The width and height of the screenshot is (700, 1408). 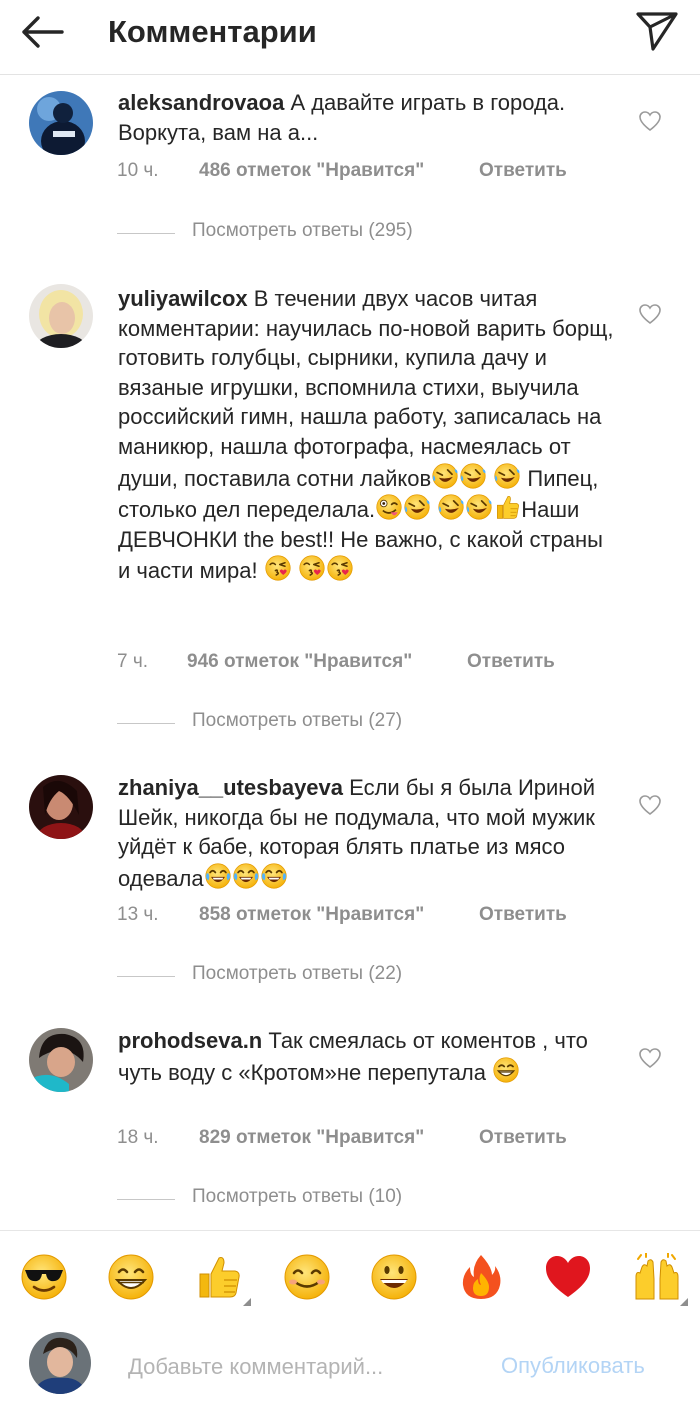 I want to click on view-replies-label: Посмотреть ответы (22), so click(x=297, y=973).